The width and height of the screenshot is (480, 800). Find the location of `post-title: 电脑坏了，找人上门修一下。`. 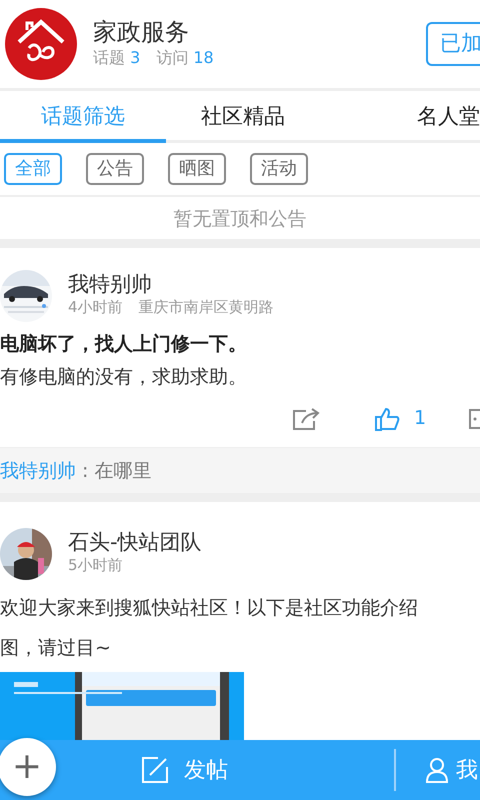

post-title: 电脑坏了，找人上门修一下。 is located at coordinates (124, 344).